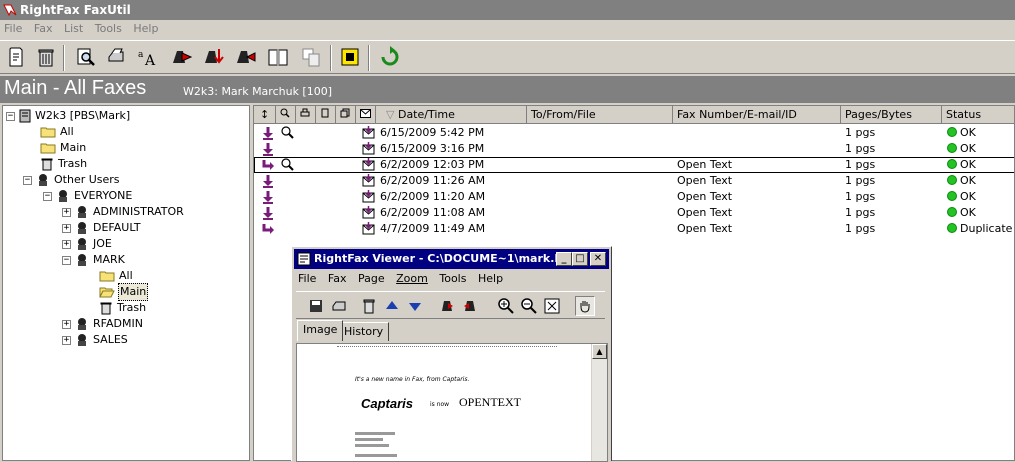 The width and height of the screenshot is (1015, 462). I want to click on tree-node-everyone: − EVERYONE, so click(88, 196).